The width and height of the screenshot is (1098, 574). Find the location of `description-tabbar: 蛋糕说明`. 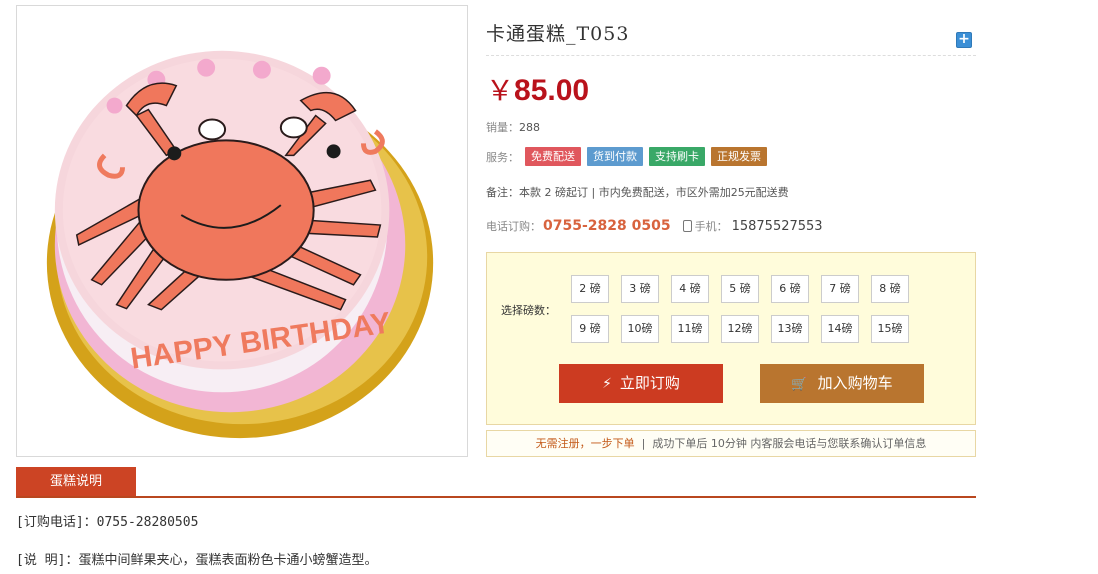

description-tabbar: 蛋糕说明 is located at coordinates (496, 482).